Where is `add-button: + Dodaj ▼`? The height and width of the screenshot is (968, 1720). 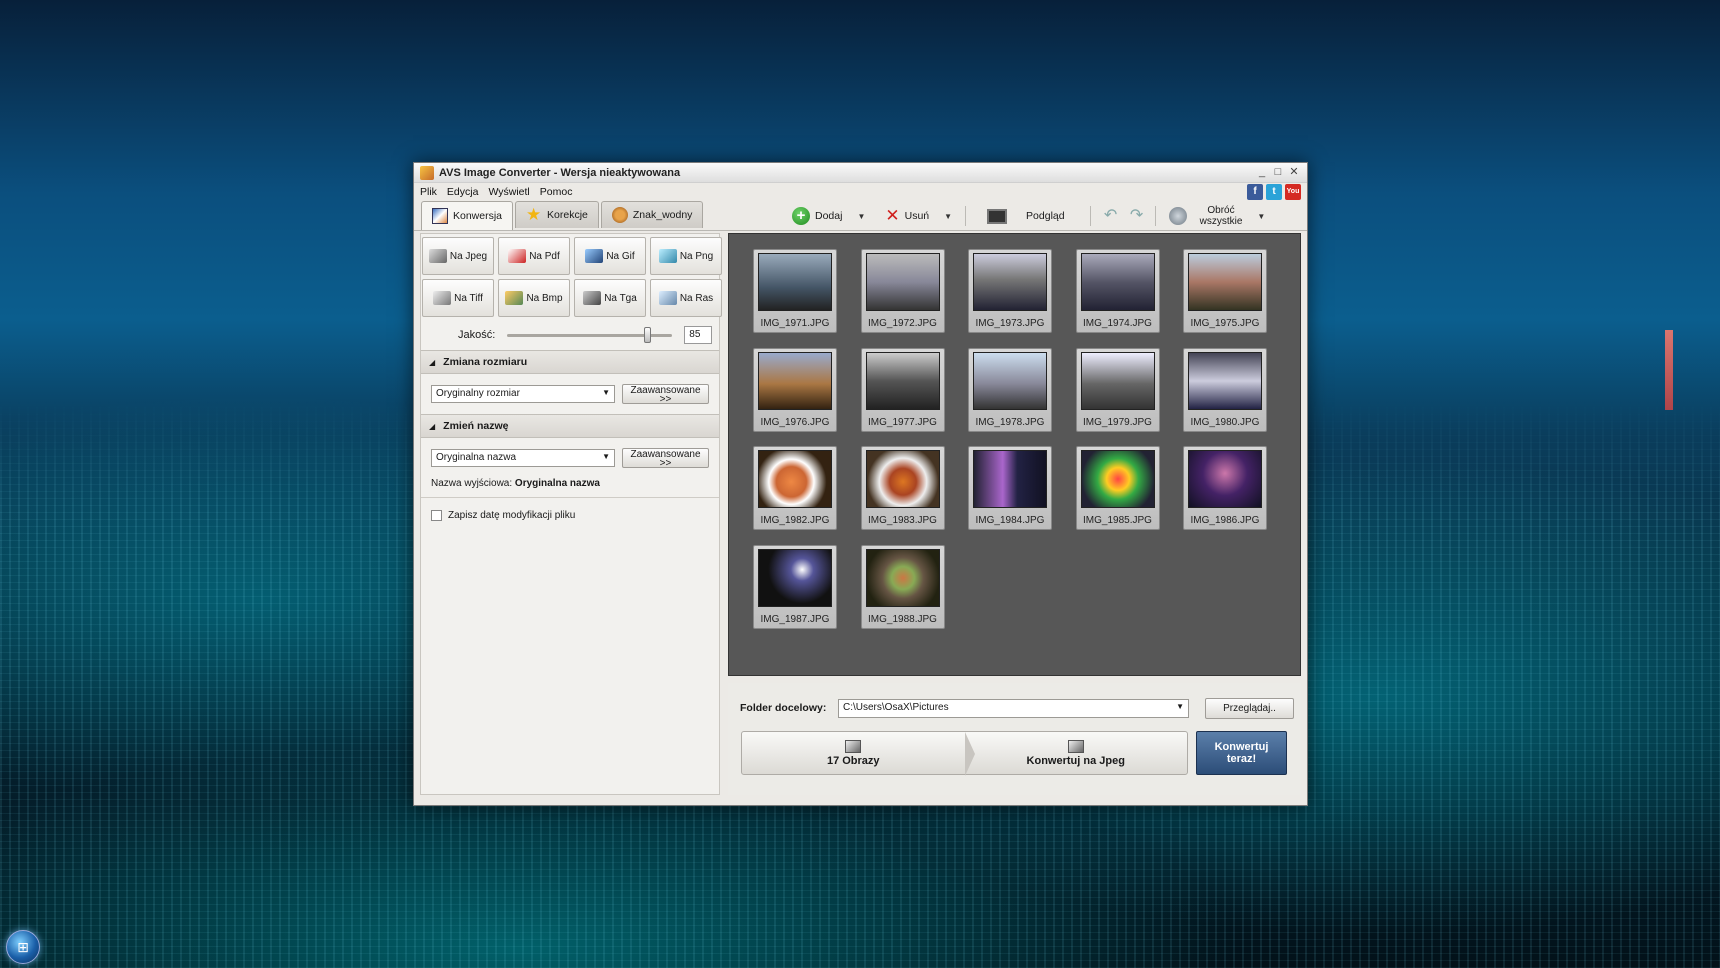
add-button: + Dodaj ▼ is located at coordinates (828, 216).